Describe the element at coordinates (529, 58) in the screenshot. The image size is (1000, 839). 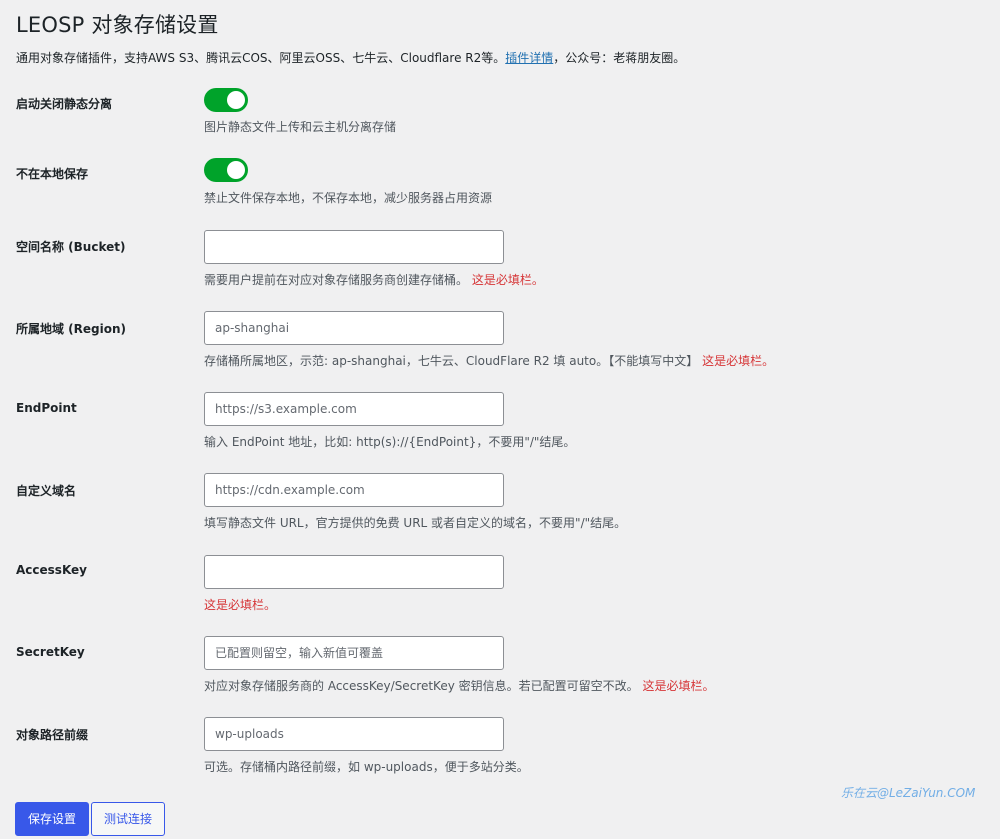
I see `plugin-details-link: 插件详情` at that location.